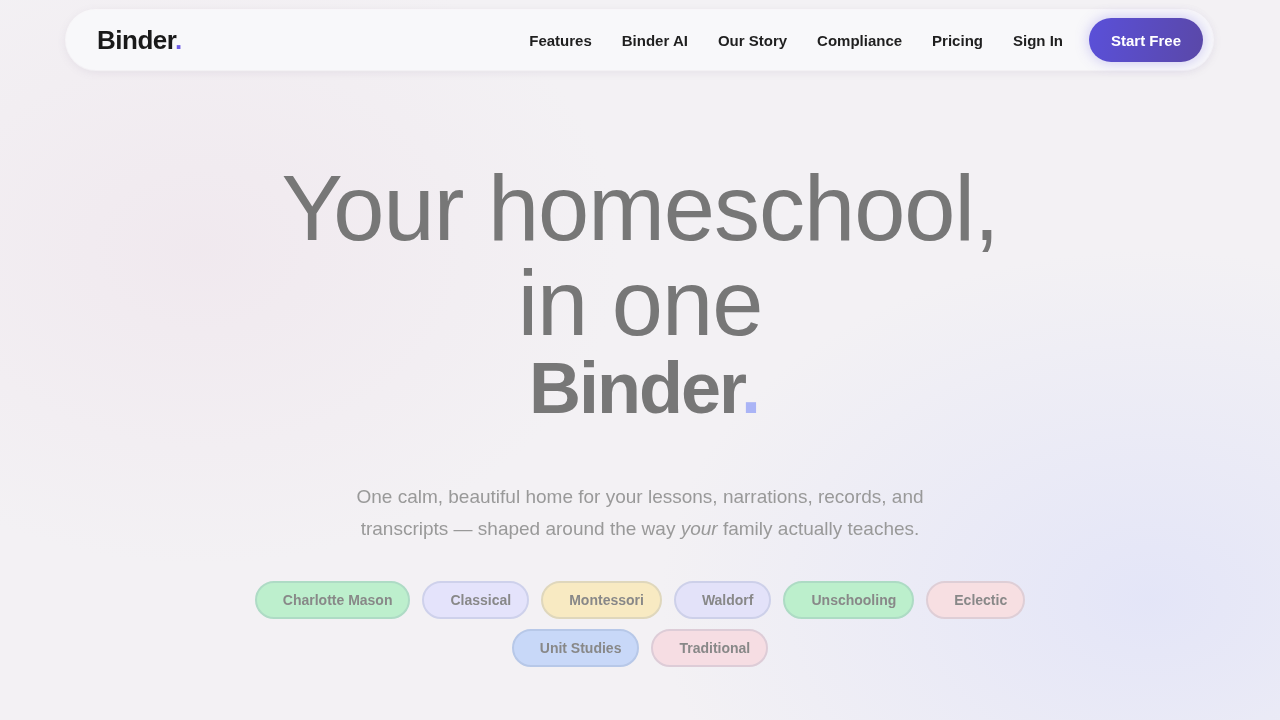 This screenshot has width=1280, height=720. What do you see at coordinates (1037, 40) in the screenshot?
I see `nav-link: Sign In` at bounding box center [1037, 40].